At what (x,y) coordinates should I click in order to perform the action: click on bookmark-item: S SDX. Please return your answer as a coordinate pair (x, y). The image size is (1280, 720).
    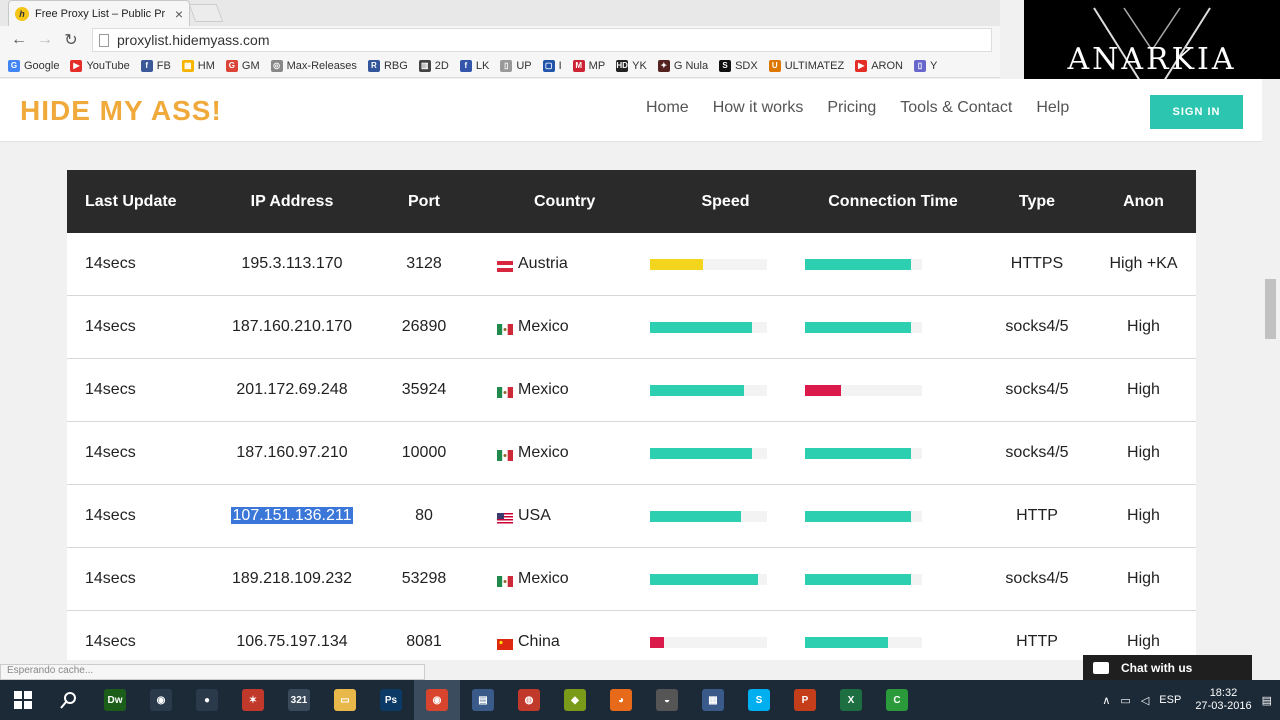
    Looking at the image, I should click on (738, 65).